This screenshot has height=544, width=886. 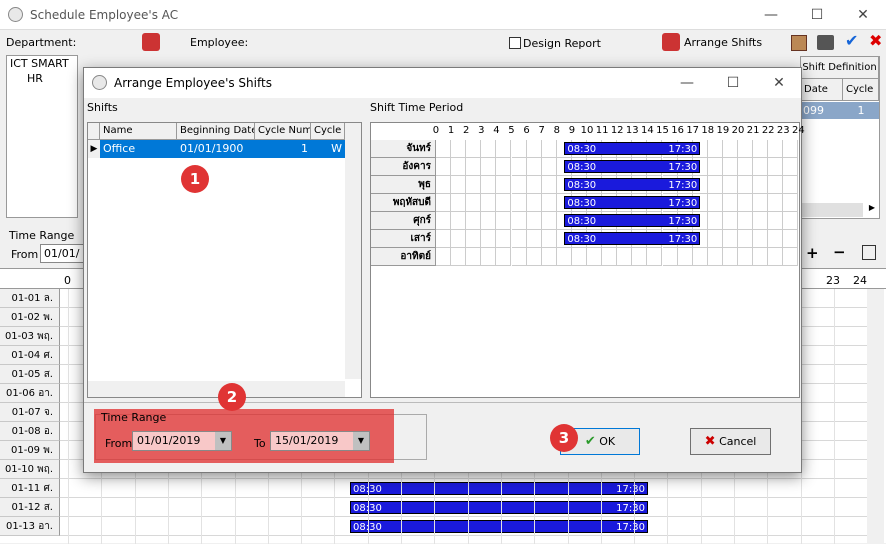 What do you see at coordinates (361, 441) in the screenshot?
I see `to-dropdown-icon: ▼` at bounding box center [361, 441].